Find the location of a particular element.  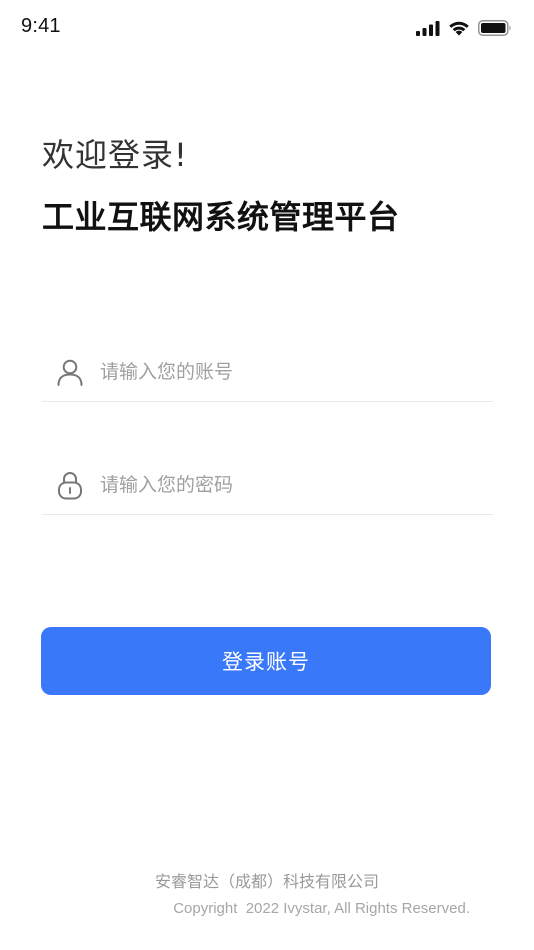

password-field is located at coordinates (267, 485).